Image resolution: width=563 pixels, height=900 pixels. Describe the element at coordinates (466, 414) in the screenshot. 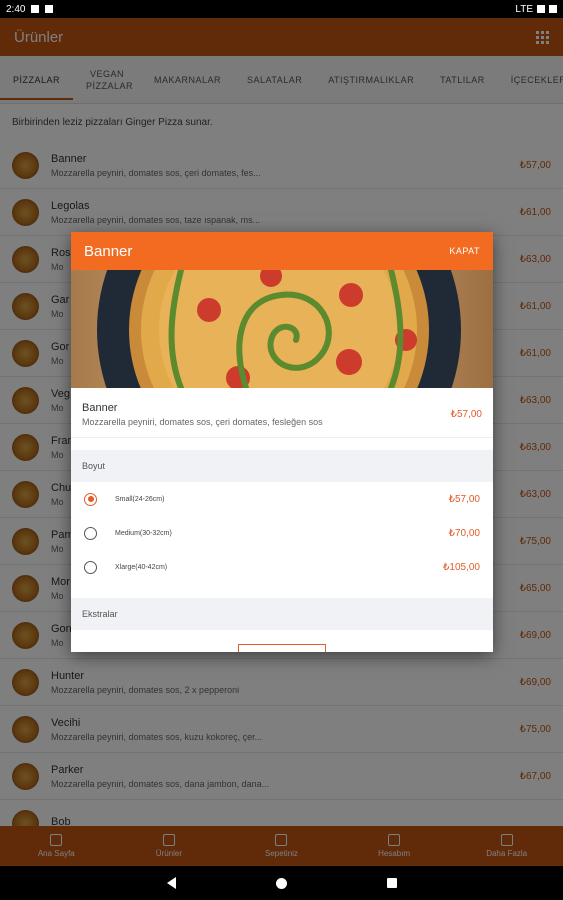

I see `dialog-product-price: ₺57,00` at that location.